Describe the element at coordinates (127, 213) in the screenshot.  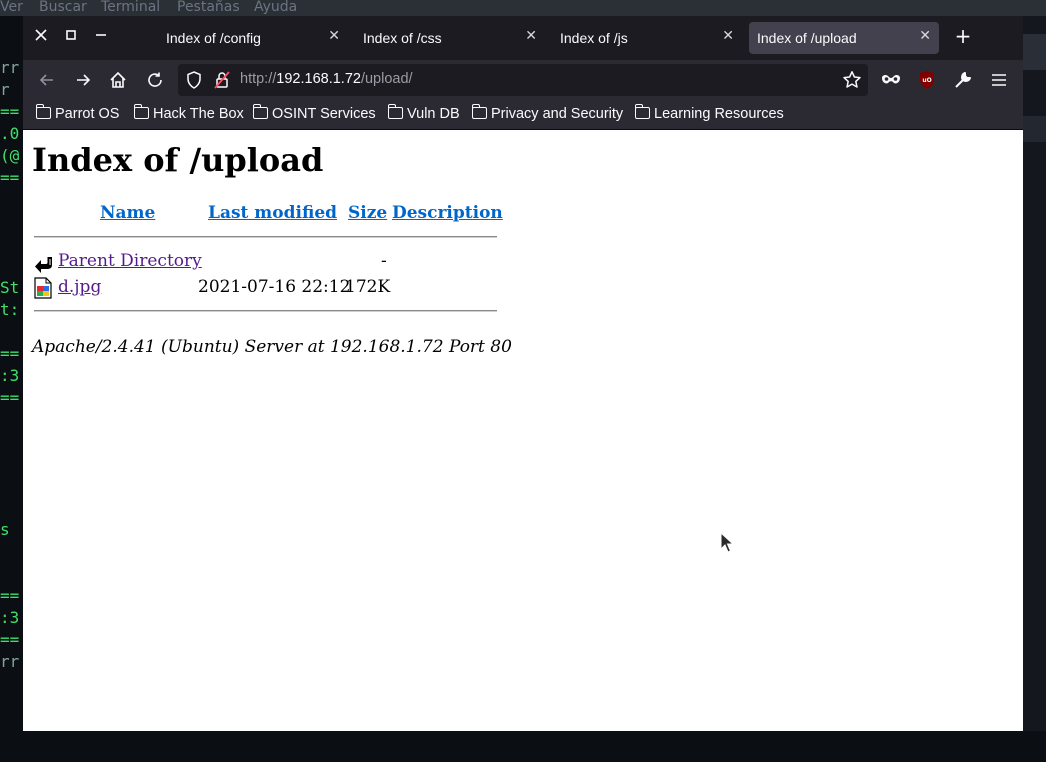
I see `column-header-name: Name` at that location.